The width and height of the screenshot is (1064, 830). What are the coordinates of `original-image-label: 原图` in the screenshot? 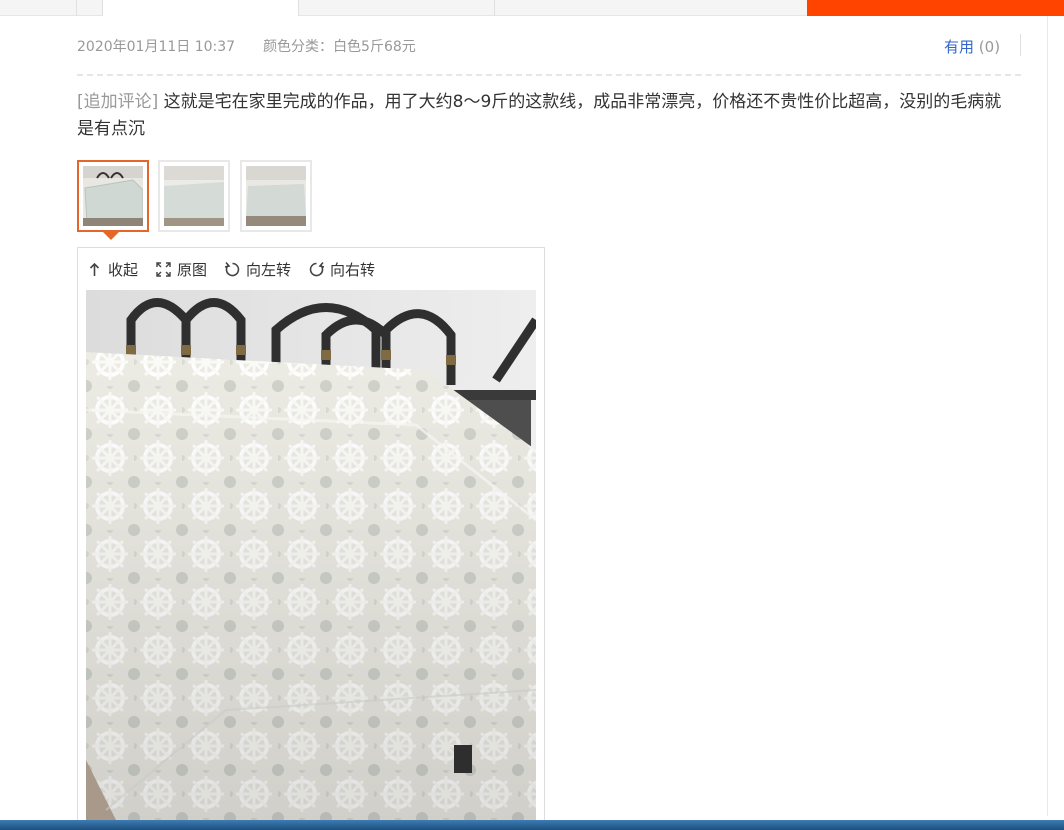 It's located at (192, 270).